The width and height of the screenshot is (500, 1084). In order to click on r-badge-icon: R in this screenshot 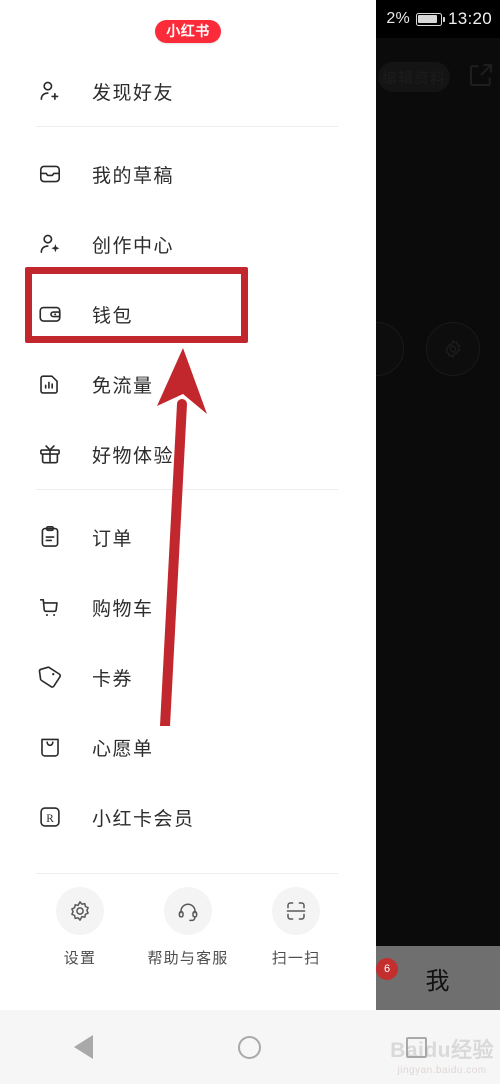, I will do `click(50, 817)`.